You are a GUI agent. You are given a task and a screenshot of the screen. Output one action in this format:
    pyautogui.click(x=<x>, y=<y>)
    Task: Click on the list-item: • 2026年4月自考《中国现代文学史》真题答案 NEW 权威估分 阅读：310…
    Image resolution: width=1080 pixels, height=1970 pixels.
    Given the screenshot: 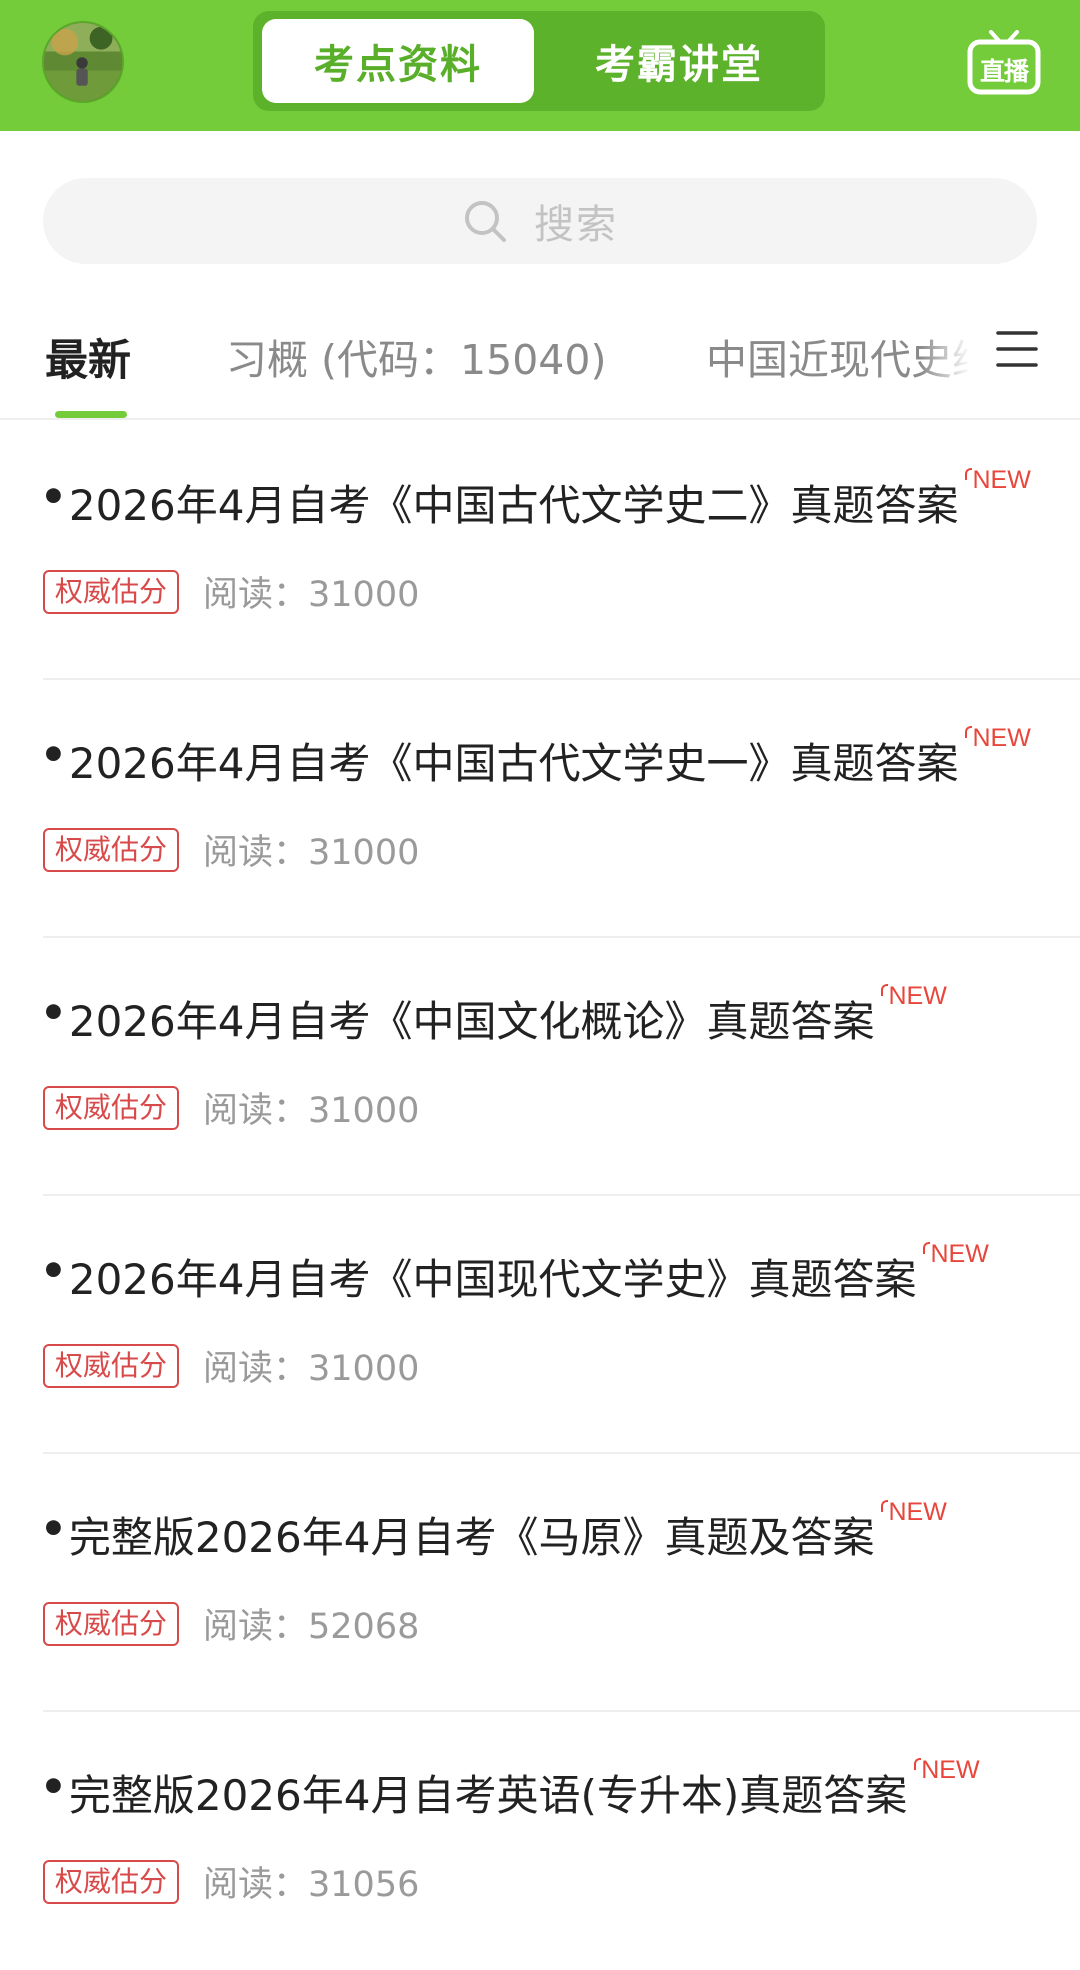 What is the action you would take?
    pyautogui.click(x=540, y=1325)
    